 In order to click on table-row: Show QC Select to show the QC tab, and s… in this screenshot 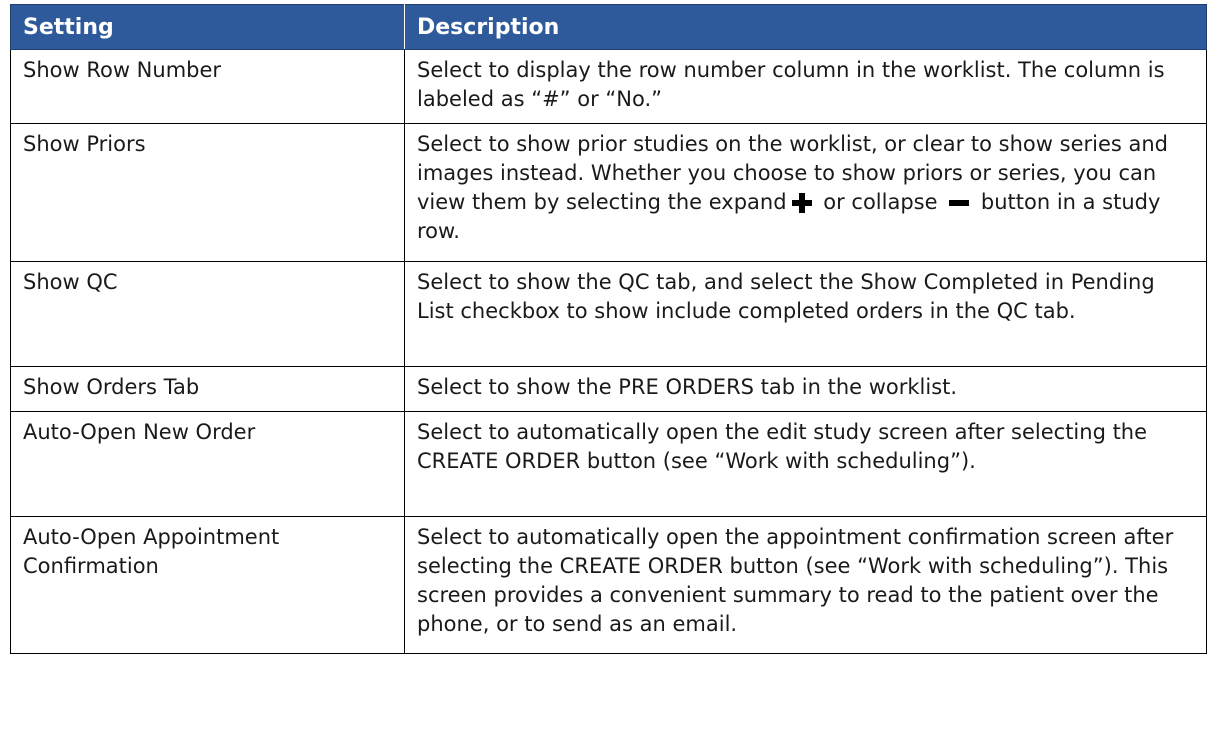, I will do `click(608, 314)`.